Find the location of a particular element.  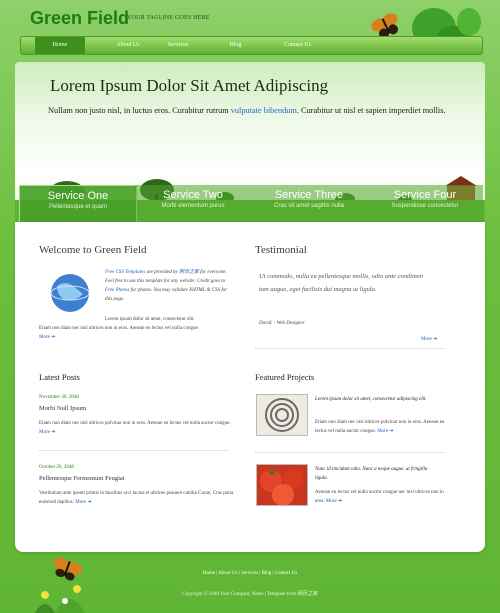

service-four-tab: Service Four Suspendisse consectetur is located at coordinates (425, 203).